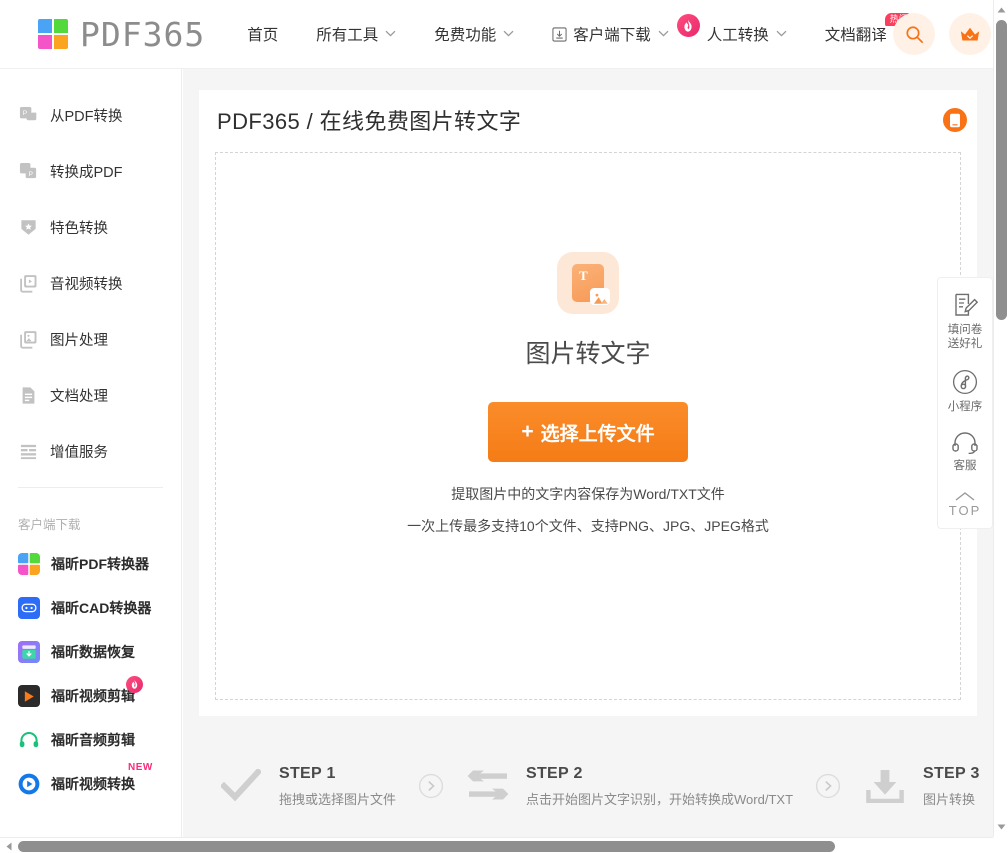 This screenshot has width=1008, height=853. I want to click on tool-name: 图片转文字, so click(588, 354).